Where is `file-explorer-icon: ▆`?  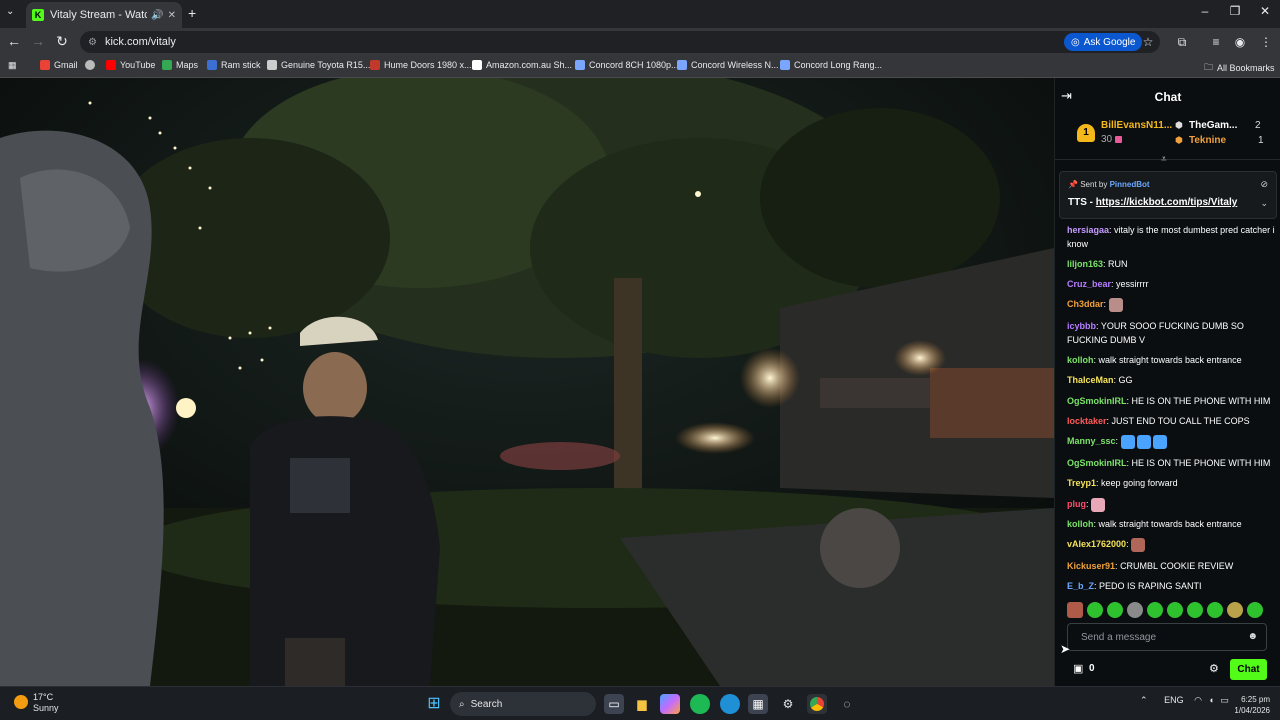
file-explorer-icon: ▆ is located at coordinates (642, 704).